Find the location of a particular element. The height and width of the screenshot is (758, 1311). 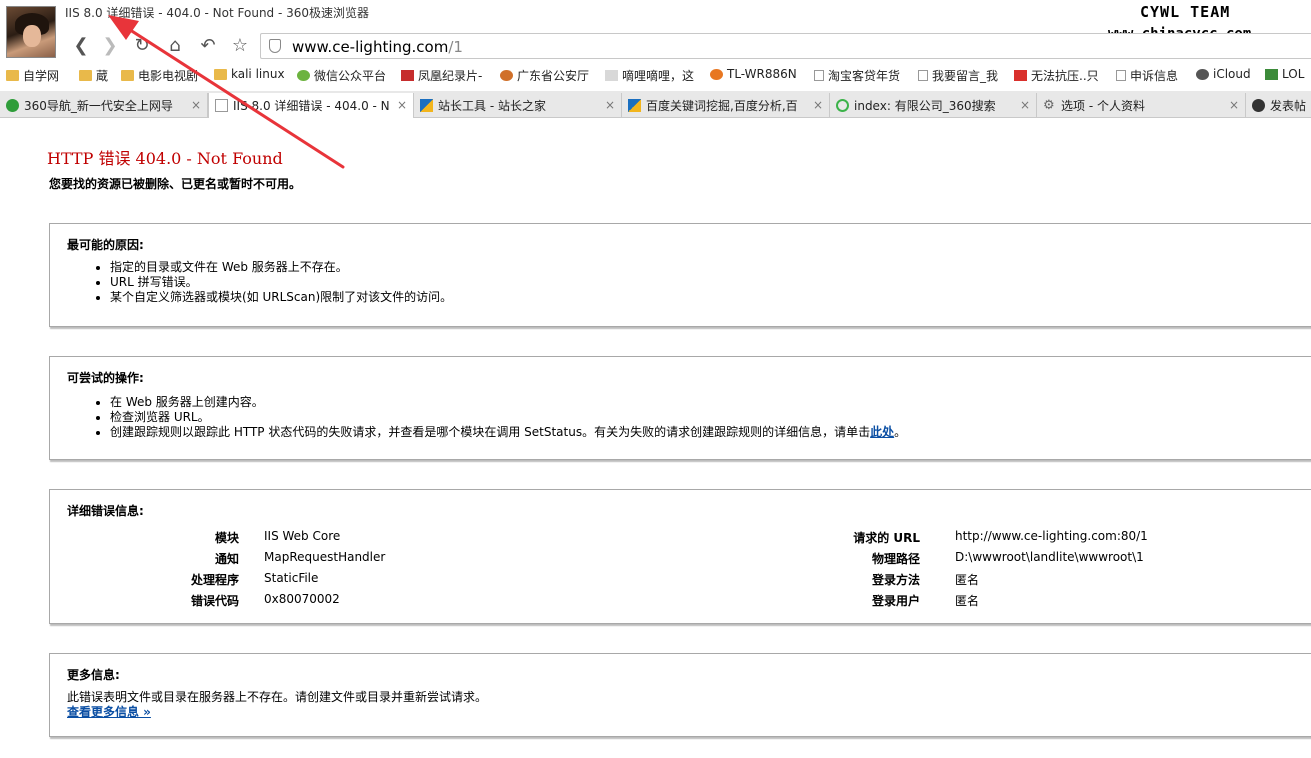

bookmark-item: 无法抗压..只 is located at coordinates (1056, 75).